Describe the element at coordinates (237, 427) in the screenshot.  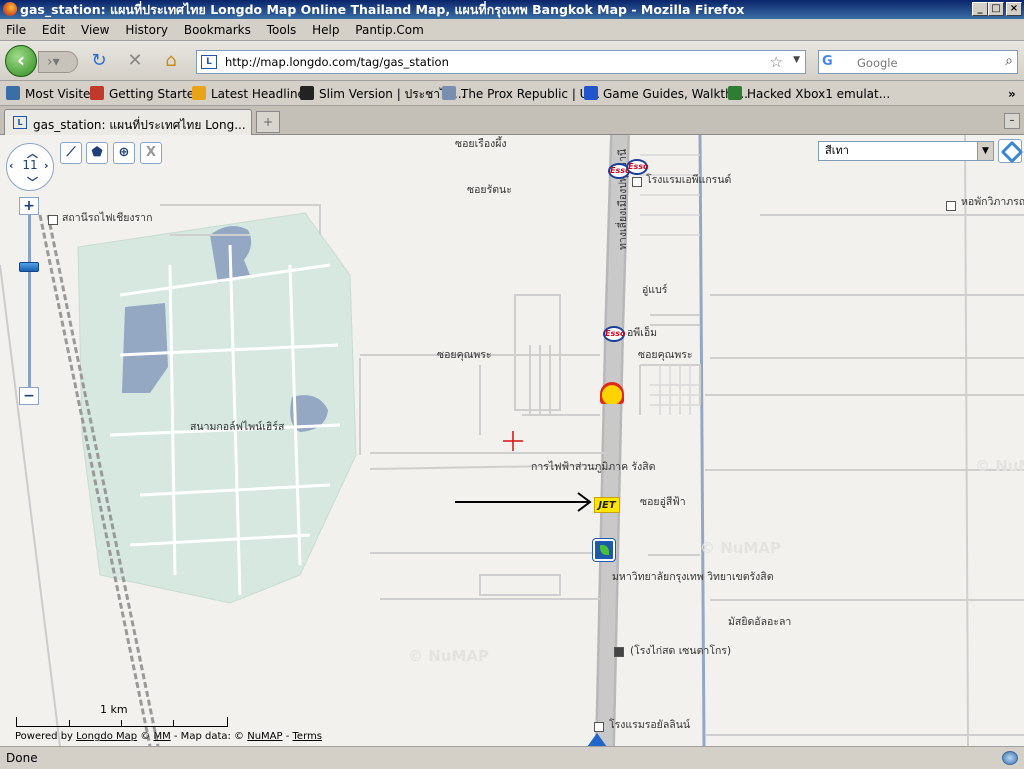
I see `map-label: สนามกอล์ฟไพน์เฮิร์ส` at that location.